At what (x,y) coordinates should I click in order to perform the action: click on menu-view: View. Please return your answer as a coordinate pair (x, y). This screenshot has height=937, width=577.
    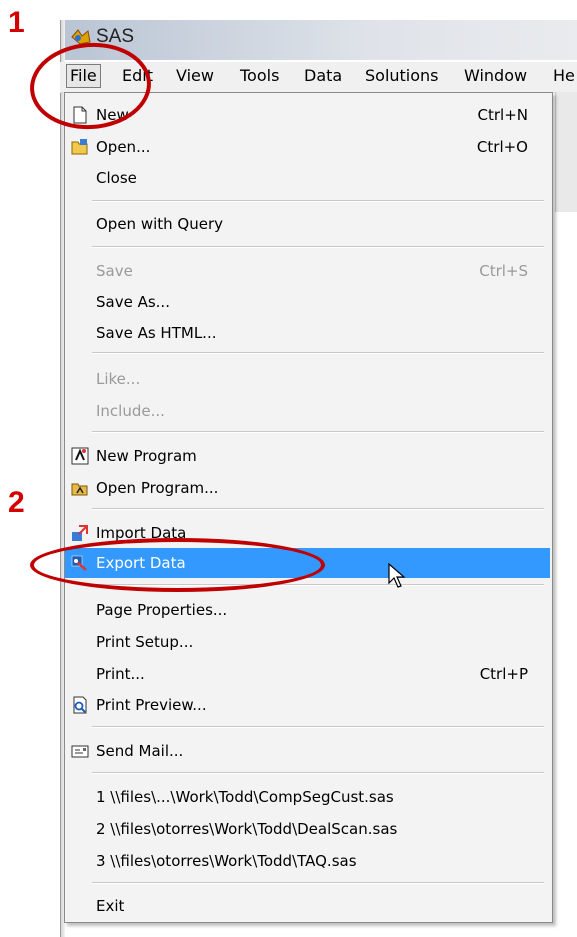
    Looking at the image, I should click on (195, 76).